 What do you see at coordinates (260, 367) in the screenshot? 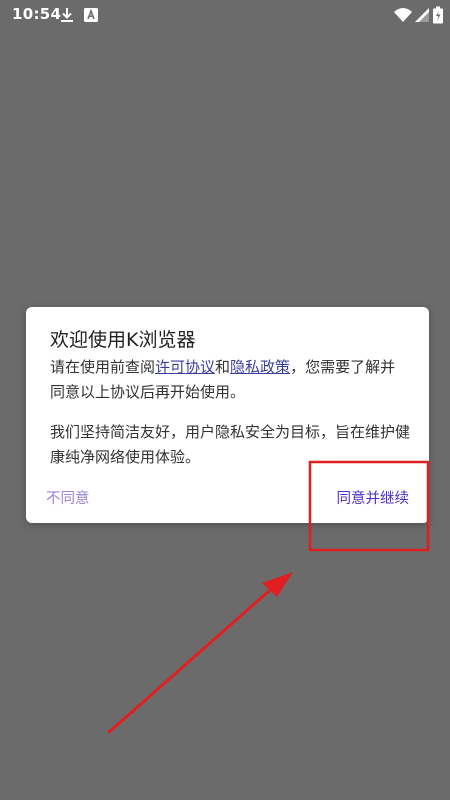
I see `privacy-policy-link: 隐私政策` at bounding box center [260, 367].